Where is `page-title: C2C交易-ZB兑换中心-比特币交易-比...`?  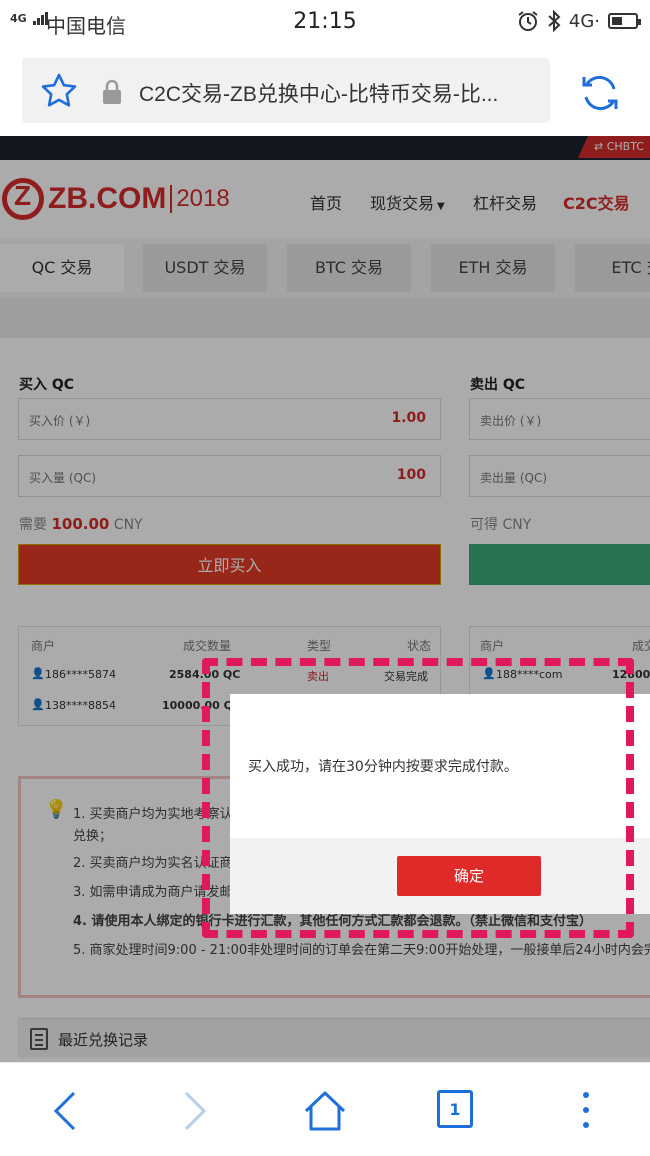 page-title: C2C交易-ZB兑换中心-比特币交易-比... is located at coordinates (339, 93).